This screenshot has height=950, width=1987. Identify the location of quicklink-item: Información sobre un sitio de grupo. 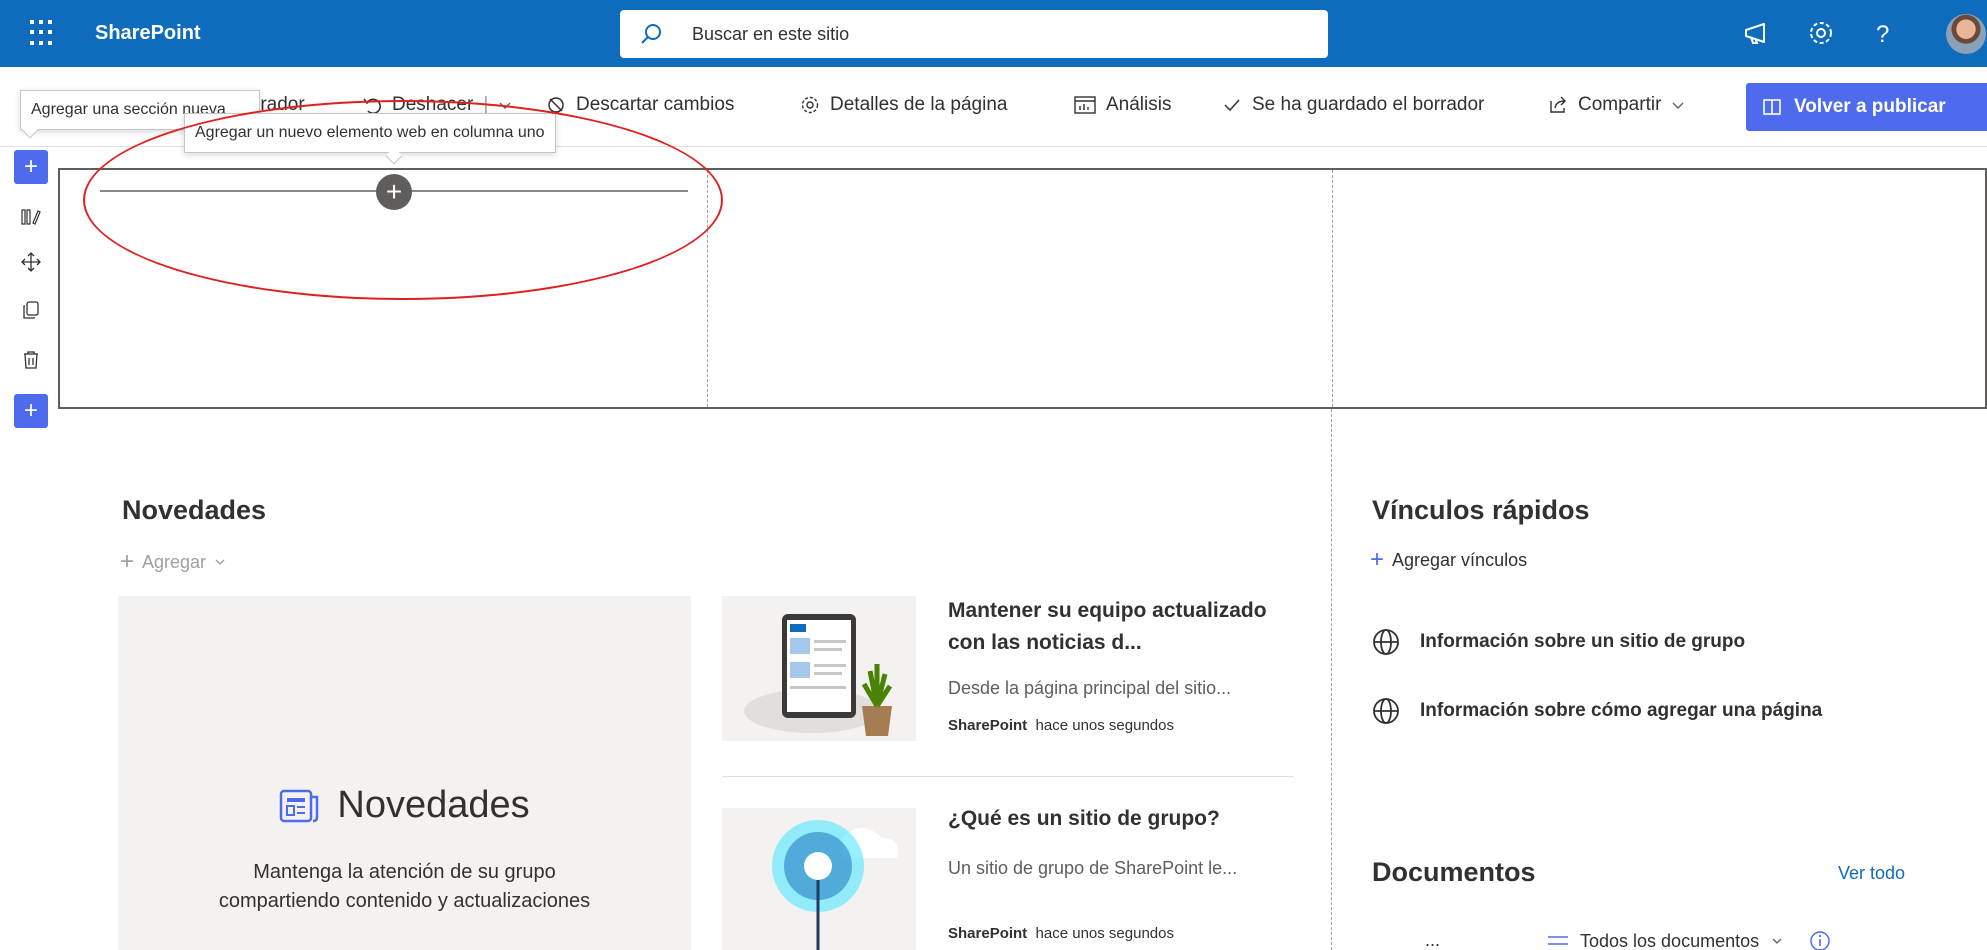
(1558, 642).